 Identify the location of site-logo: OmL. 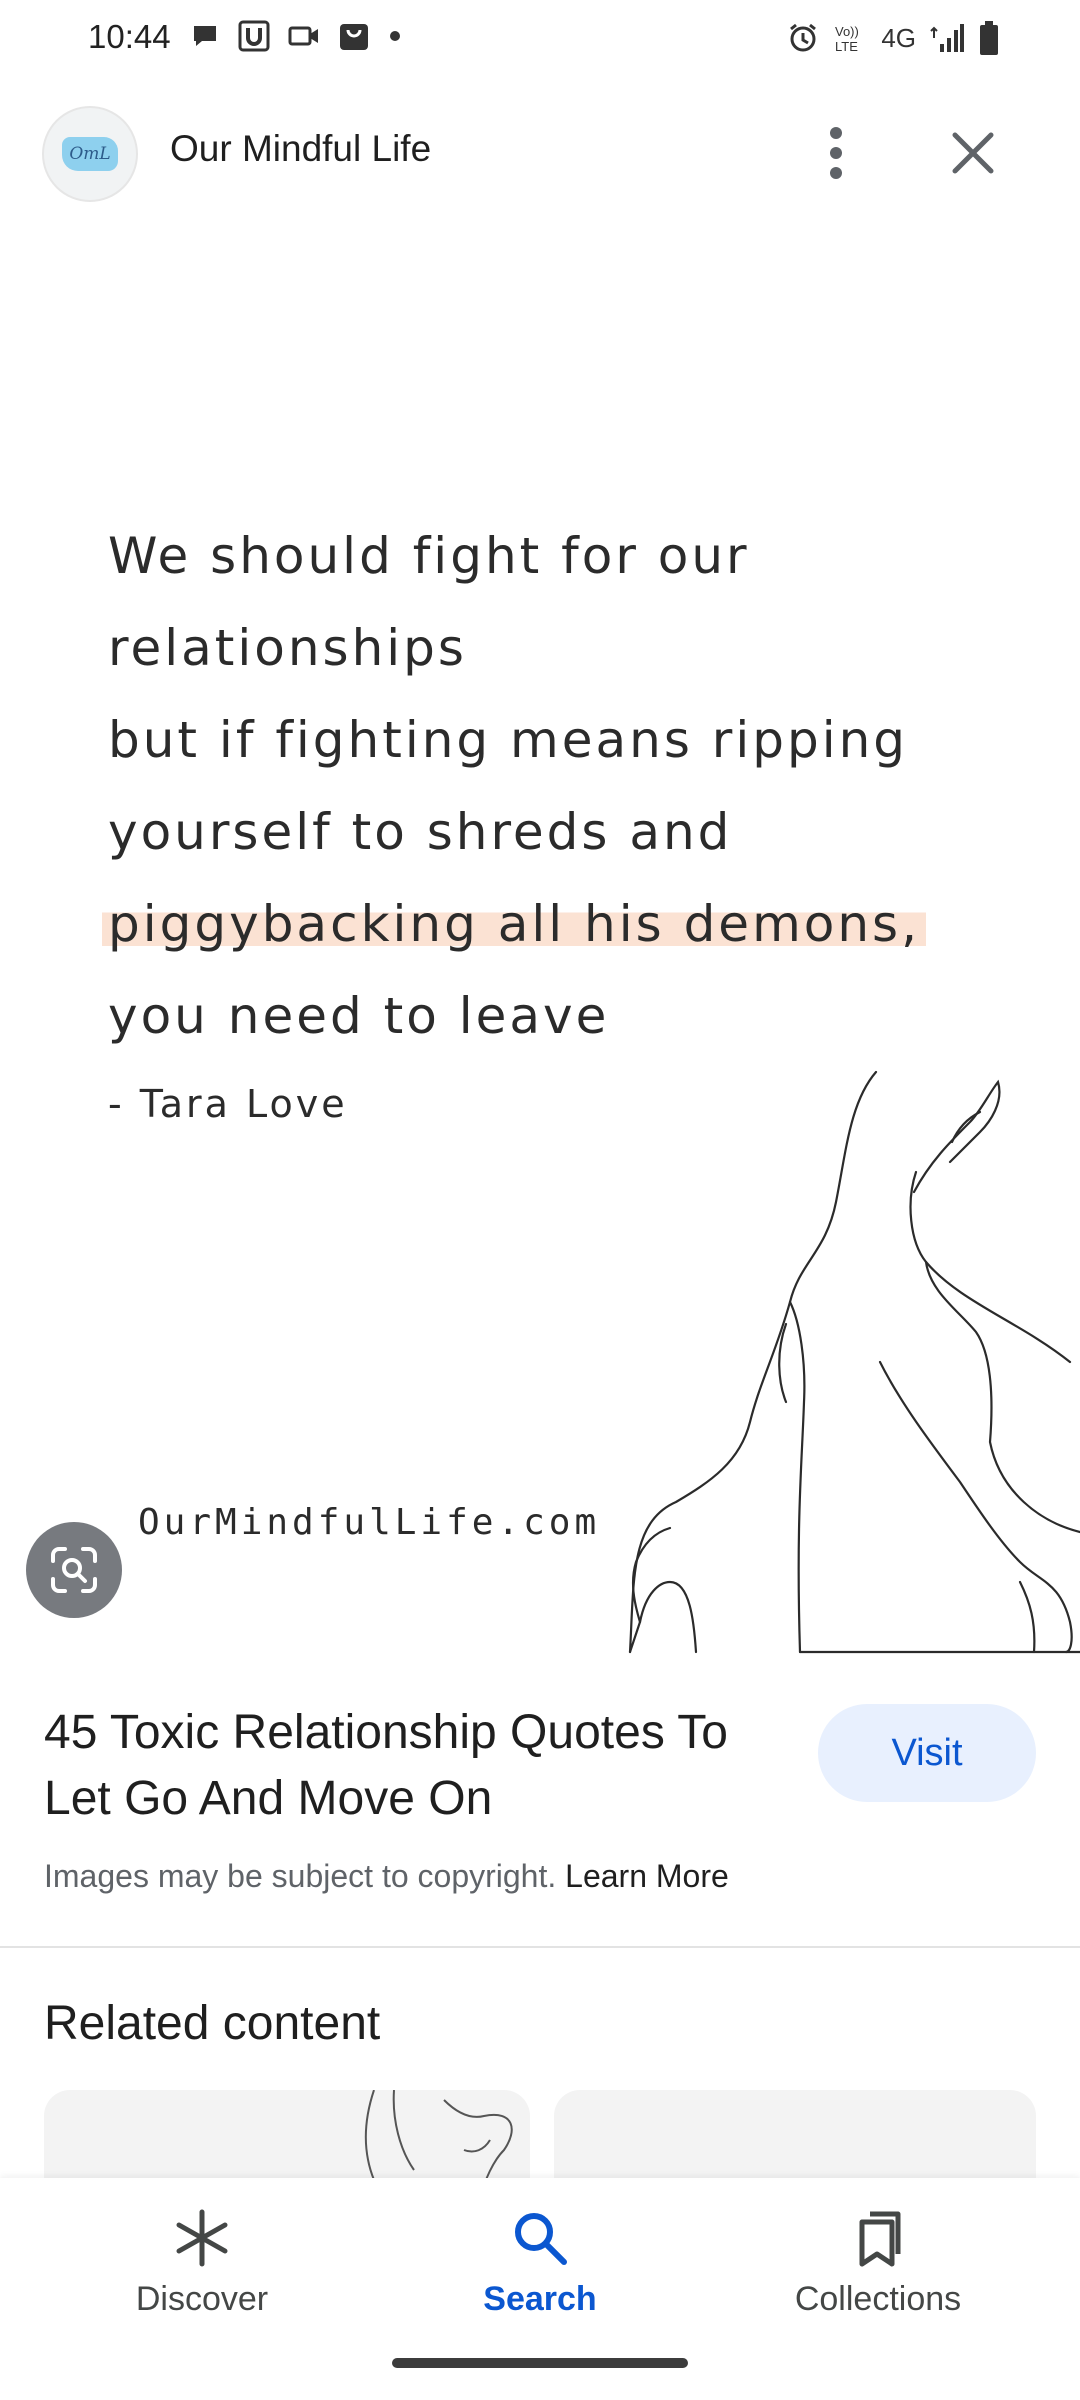
(90, 154).